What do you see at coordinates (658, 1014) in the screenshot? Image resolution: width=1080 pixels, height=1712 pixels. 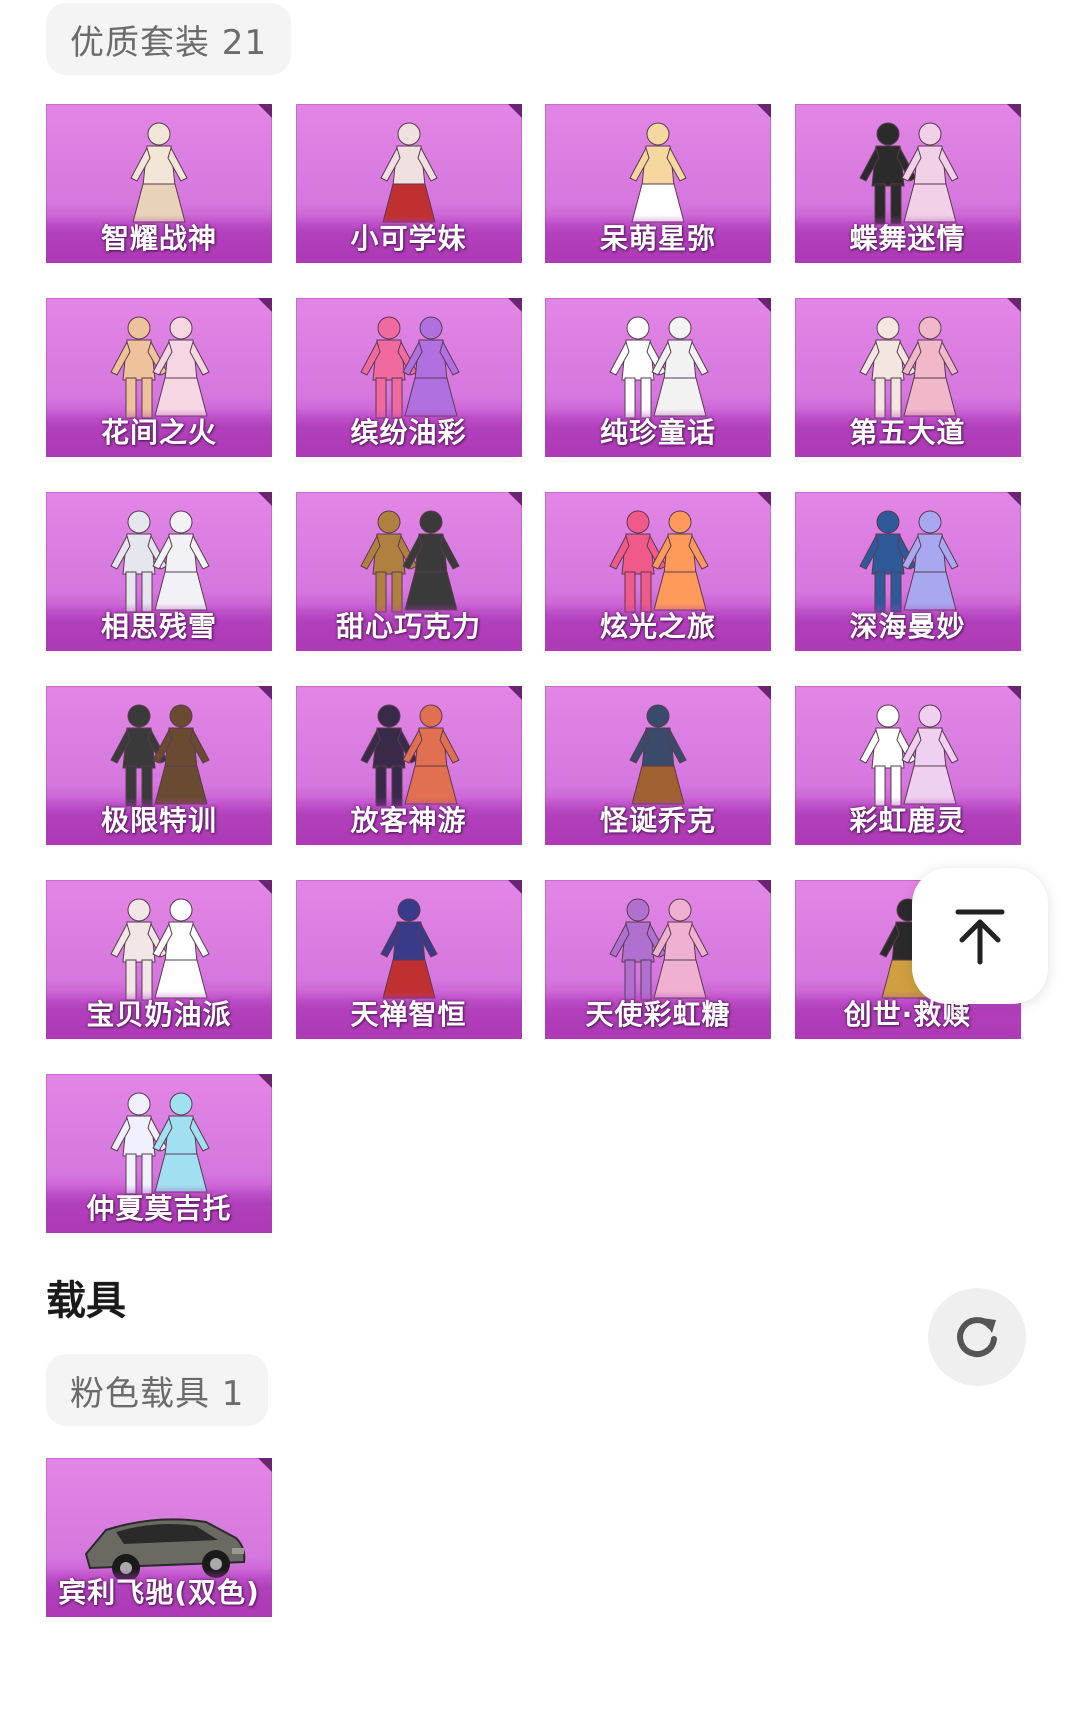 I see `item-name: 天使彩虹糖` at bounding box center [658, 1014].